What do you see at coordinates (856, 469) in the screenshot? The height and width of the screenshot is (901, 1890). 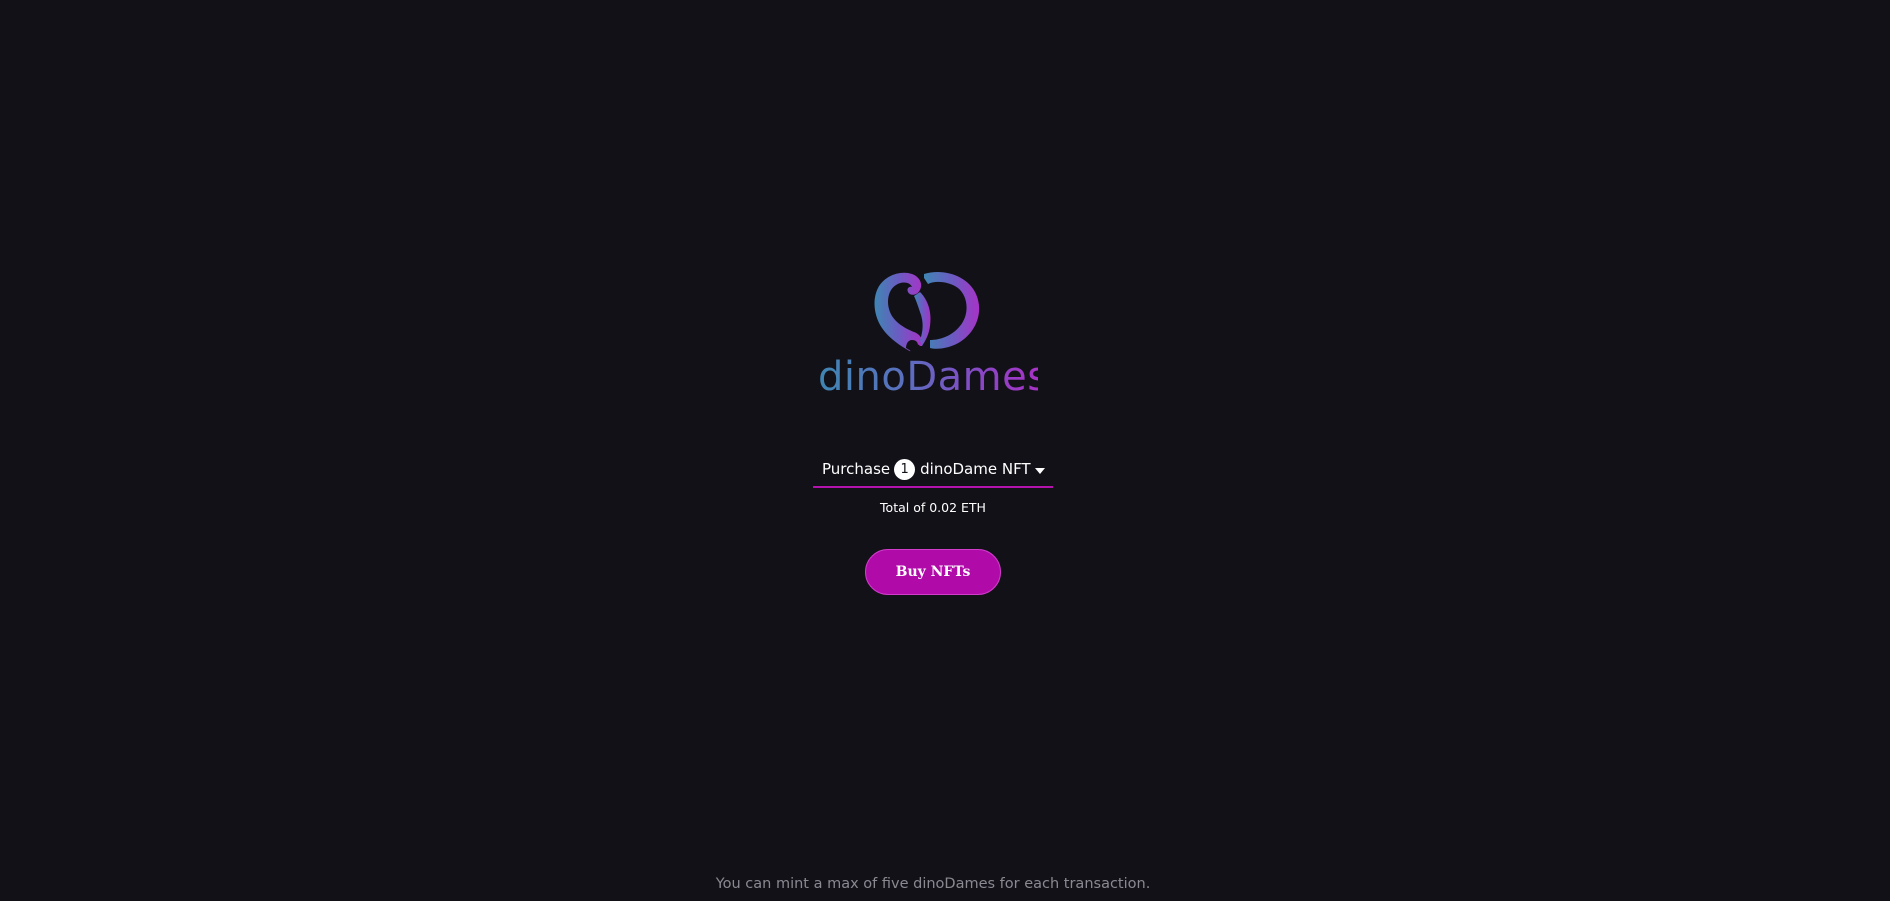 I see `purchase-prefix: Purchase` at bounding box center [856, 469].